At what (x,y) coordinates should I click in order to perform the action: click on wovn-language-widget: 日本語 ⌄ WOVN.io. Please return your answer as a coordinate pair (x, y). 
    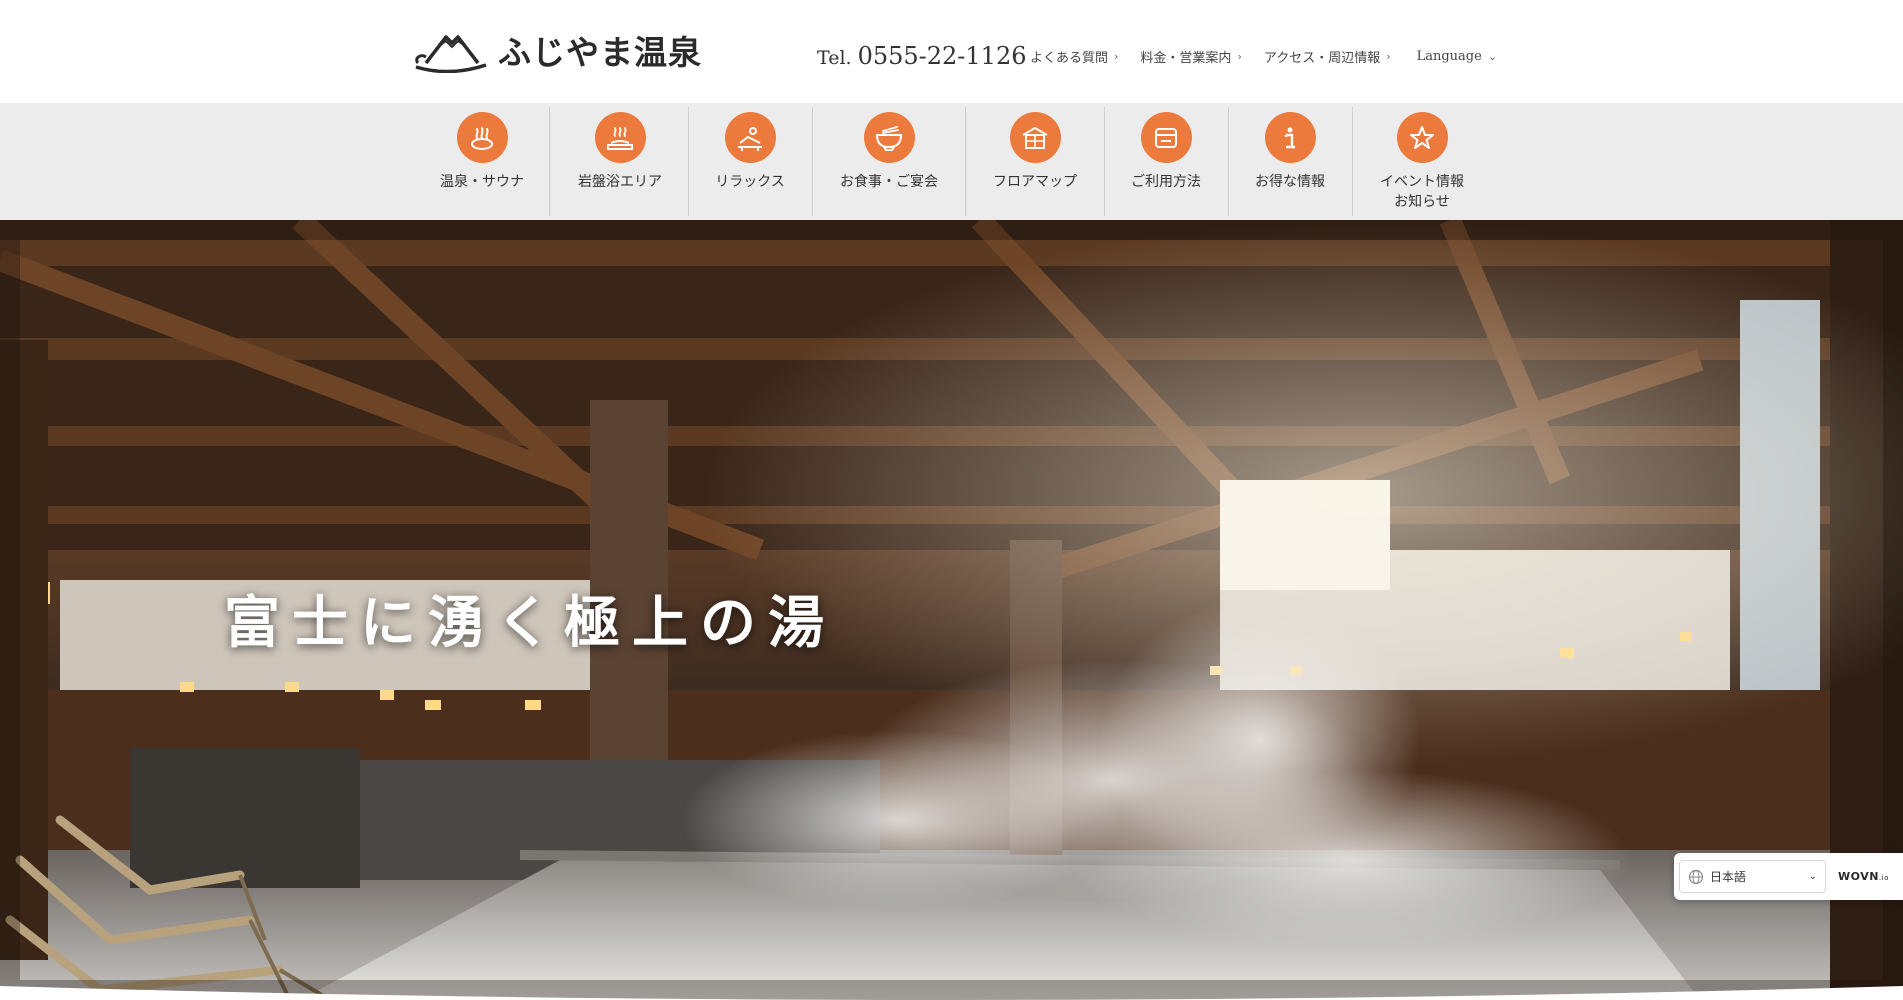
    Looking at the image, I should click on (1788, 876).